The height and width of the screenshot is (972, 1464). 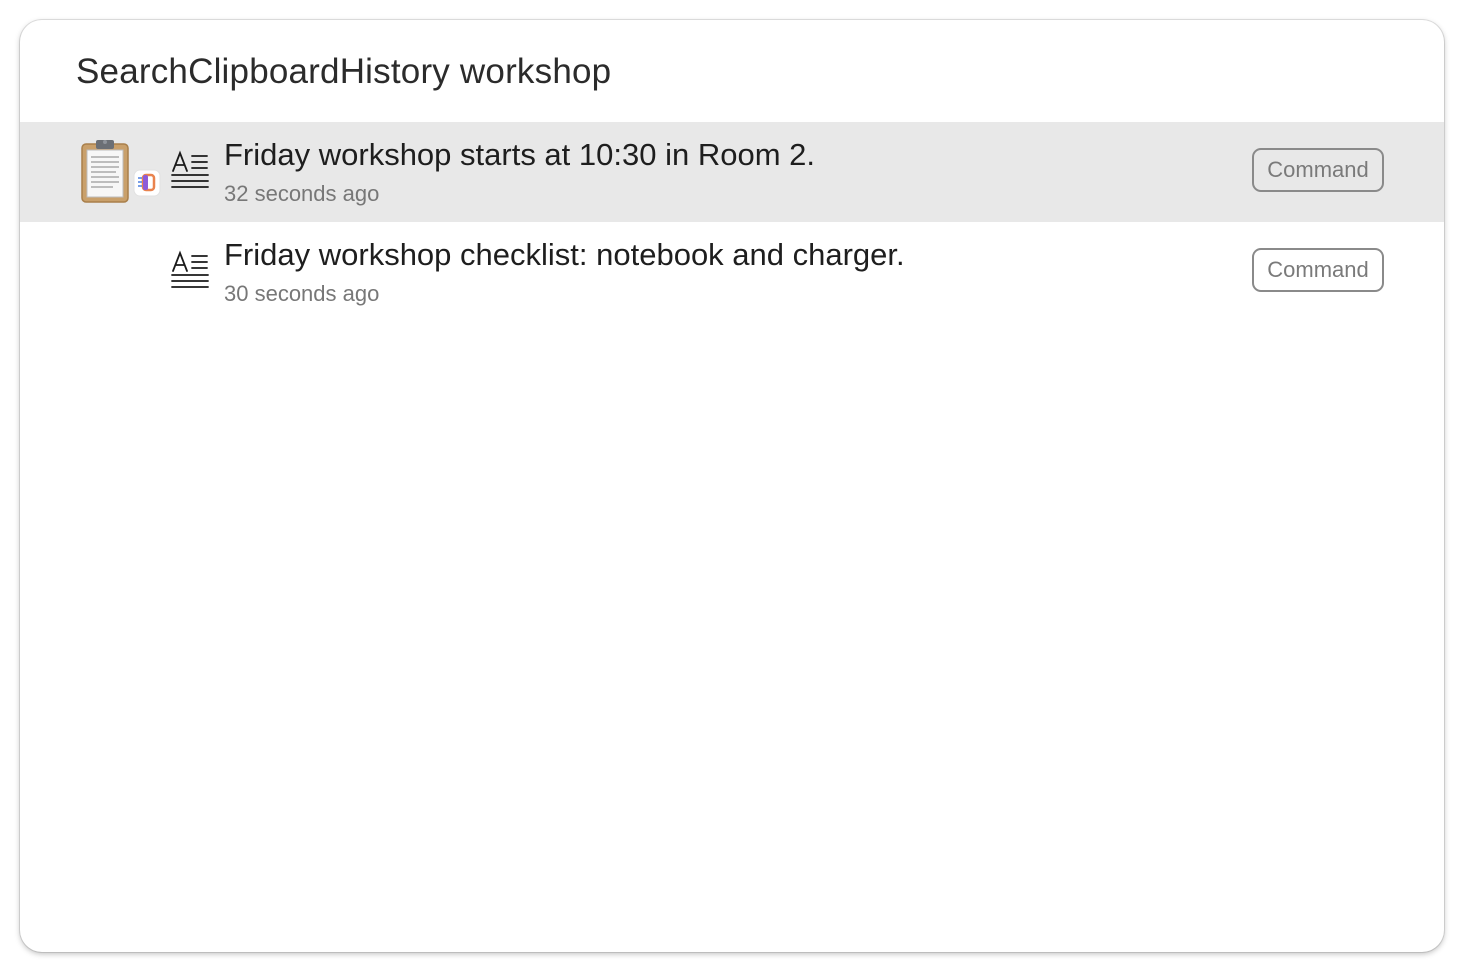 What do you see at coordinates (302, 193) in the screenshot?
I see `result-timestamp: 32 seconds ago` at bounding box center [302, 193].